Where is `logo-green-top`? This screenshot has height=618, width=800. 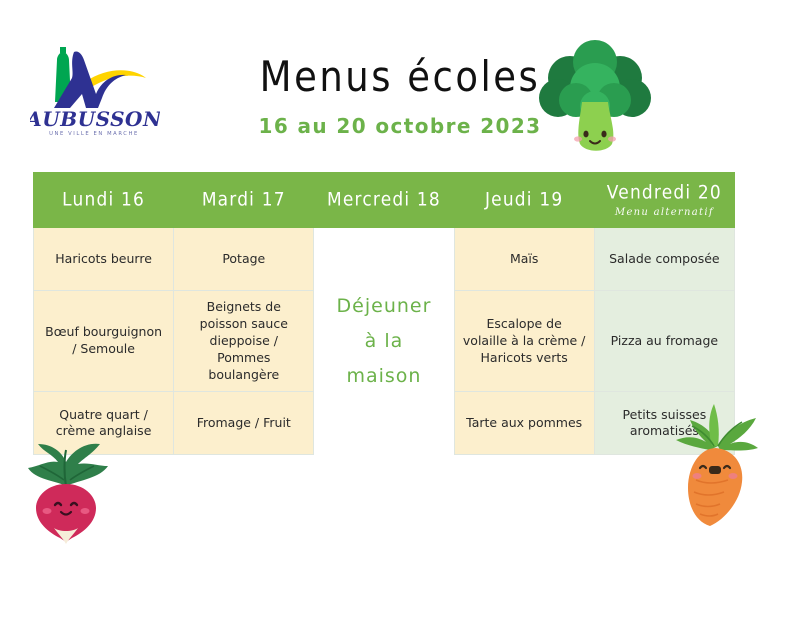 logo-green-top is located at coordinates (63, 50).